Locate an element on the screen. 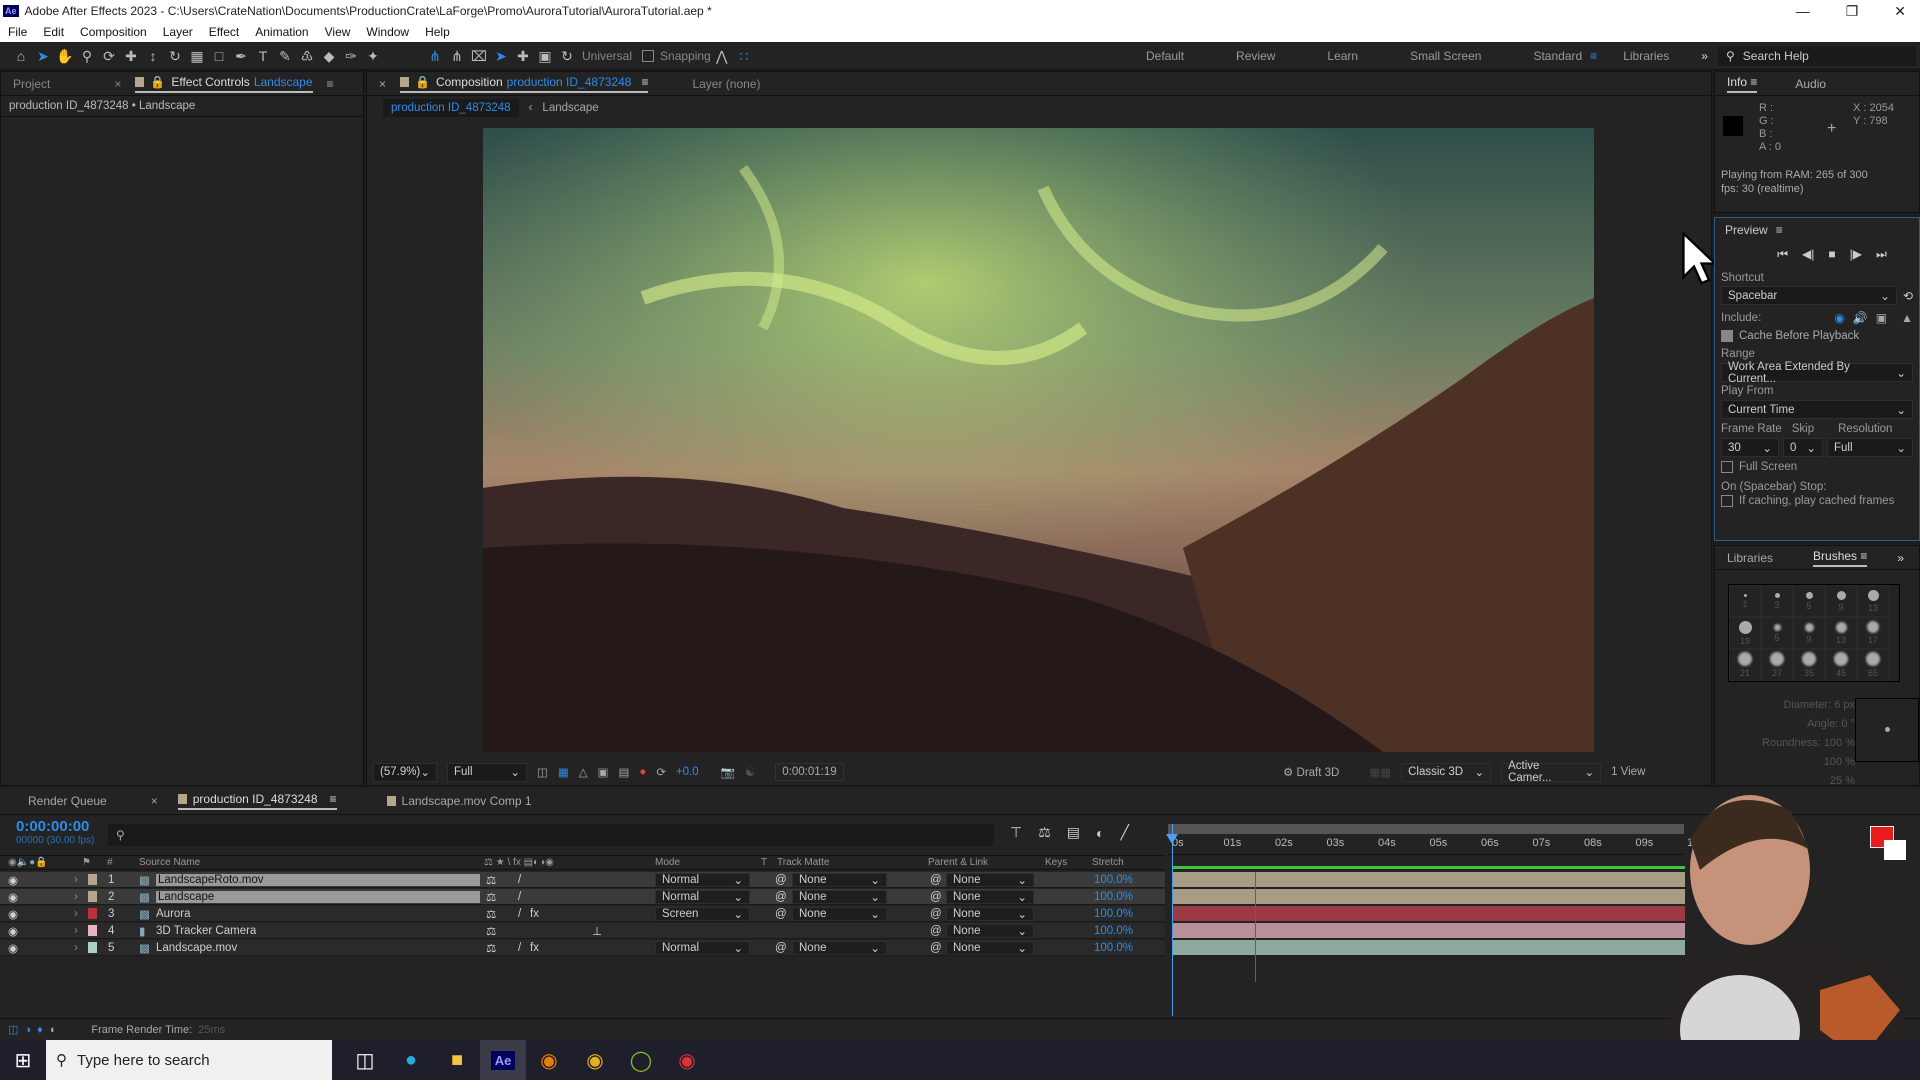 This screenshot has height=1080, width=1920. layer-name: Landscape is located at coordinates (318, 896).